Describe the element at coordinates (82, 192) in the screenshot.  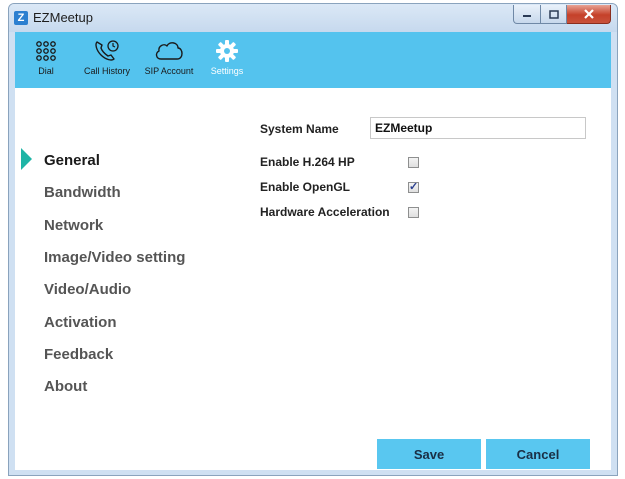
I see `sidebar-item-bandwidth: Bandwidth` at that location.